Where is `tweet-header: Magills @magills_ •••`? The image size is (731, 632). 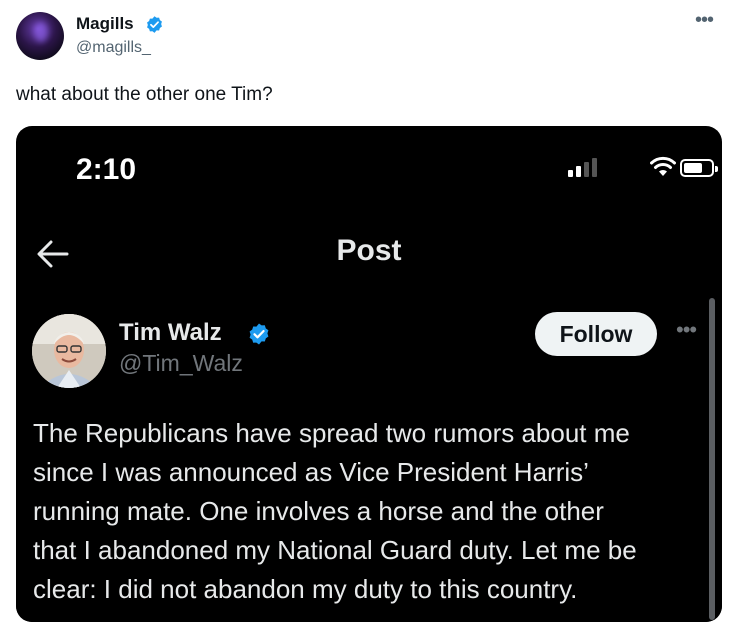 tweet-header: Magills @magills_ ••• is located at coordinates (366, 37).